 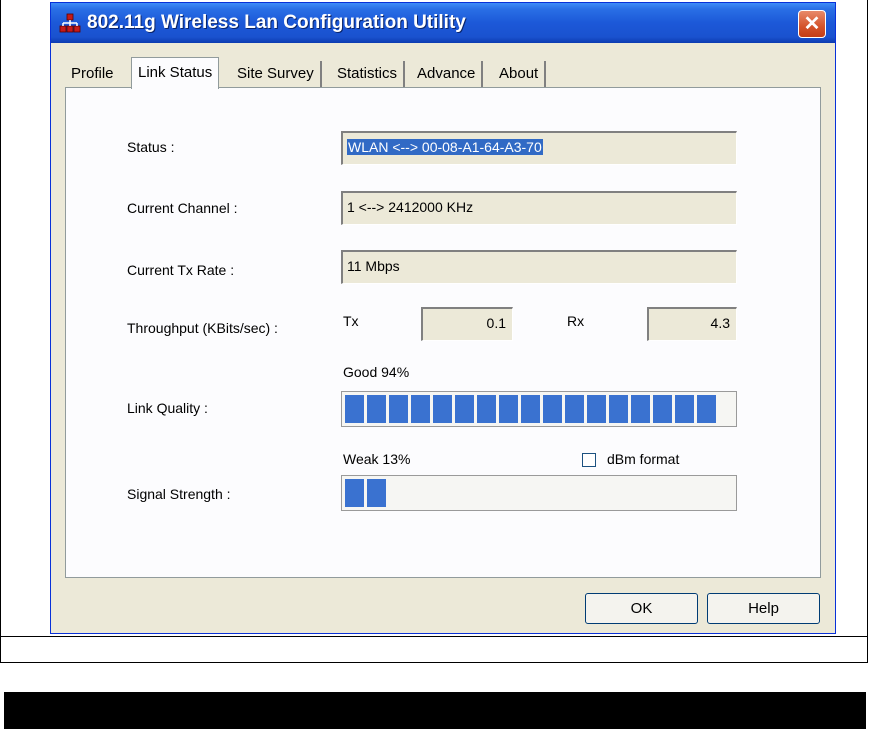 I want to click on dbm-format-label: dBm format, so click(x=643, y=459).